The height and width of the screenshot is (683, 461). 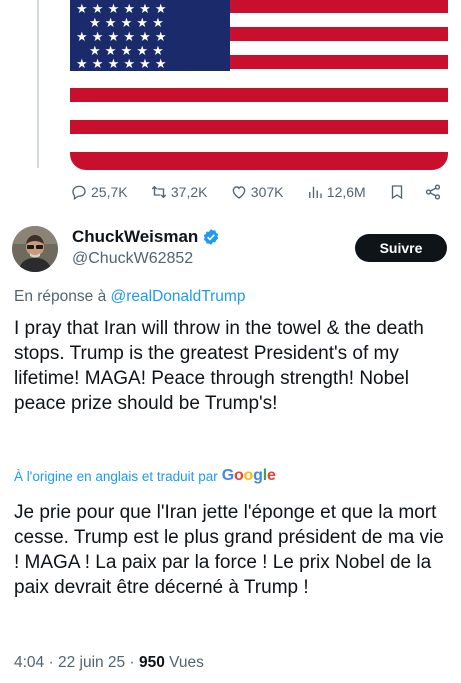 What do you see at coordinates (267, 192) in the screenshot?
I see `like-count: 307K` at bounding box center [267, 192].